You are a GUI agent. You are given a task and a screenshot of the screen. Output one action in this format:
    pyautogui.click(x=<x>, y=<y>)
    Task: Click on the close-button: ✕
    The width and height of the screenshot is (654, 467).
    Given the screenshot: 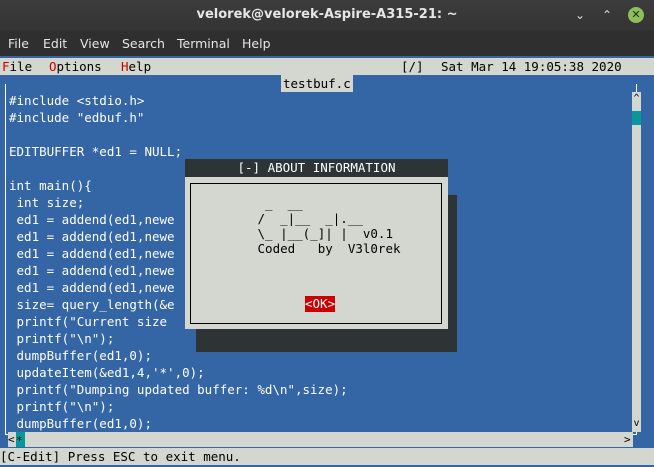 What is the action you would take?
    pyautogui.click(x=636, y=15)
    